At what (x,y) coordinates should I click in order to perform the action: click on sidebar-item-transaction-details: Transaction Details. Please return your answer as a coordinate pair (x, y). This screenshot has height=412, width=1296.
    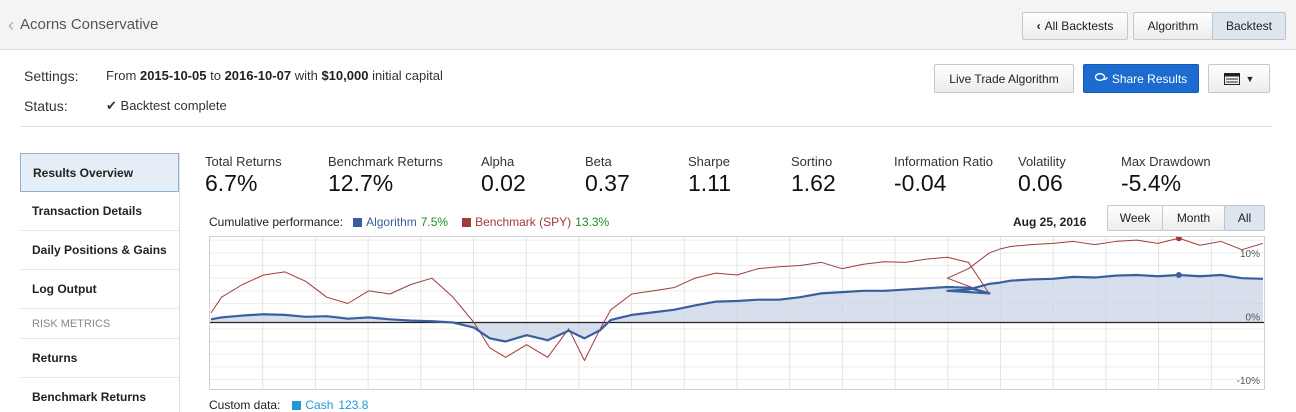
    Looking at the image, I should click on (99, 211).